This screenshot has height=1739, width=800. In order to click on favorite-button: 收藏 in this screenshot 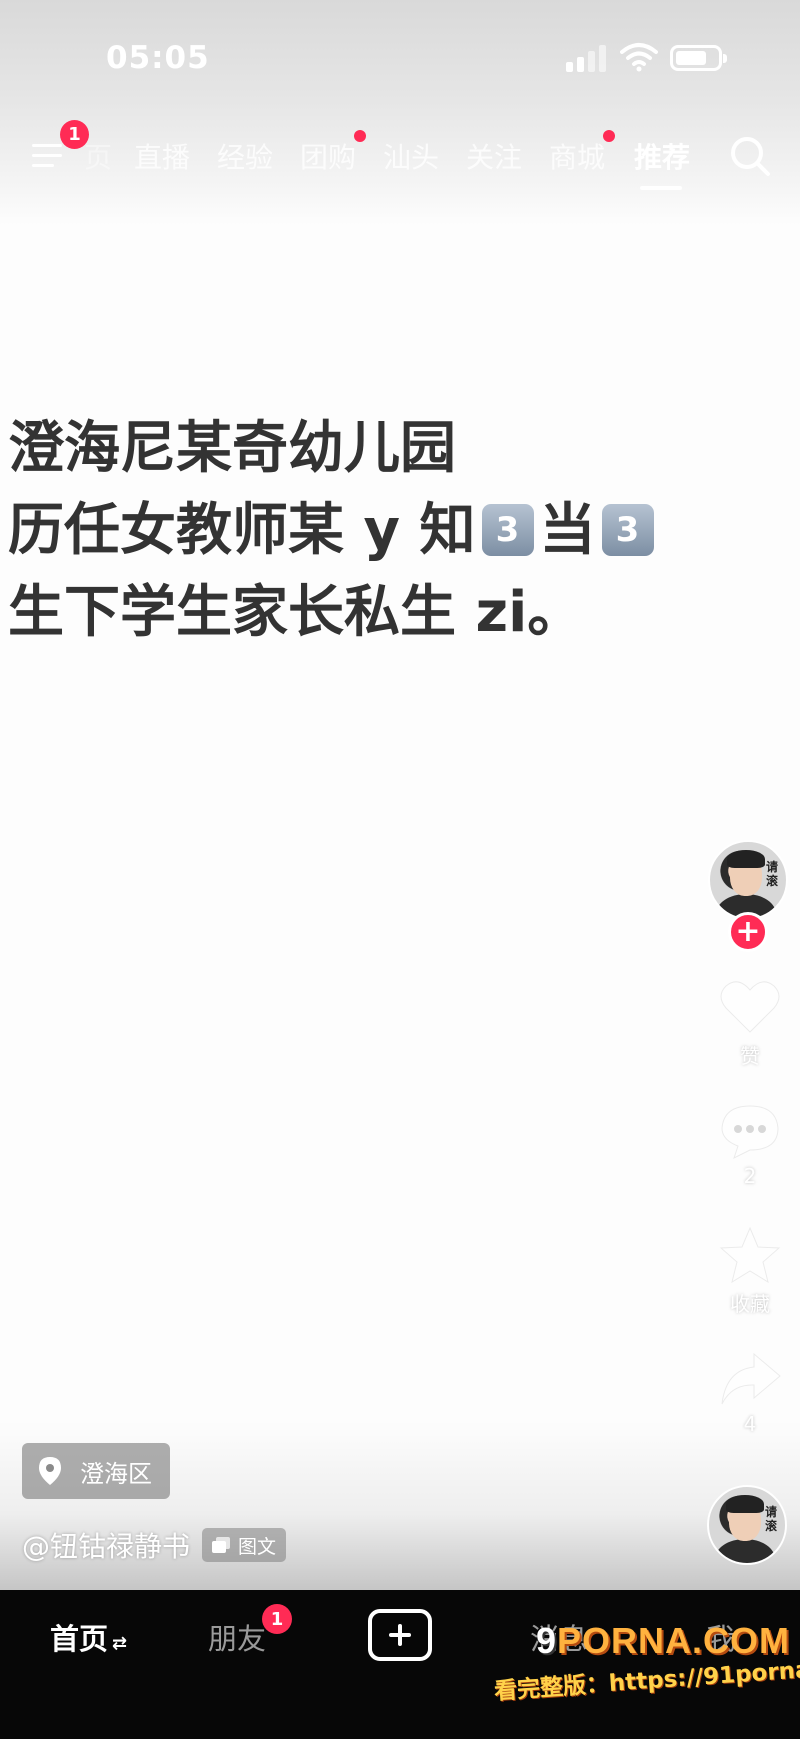, I will do `click(750, 1271)`.